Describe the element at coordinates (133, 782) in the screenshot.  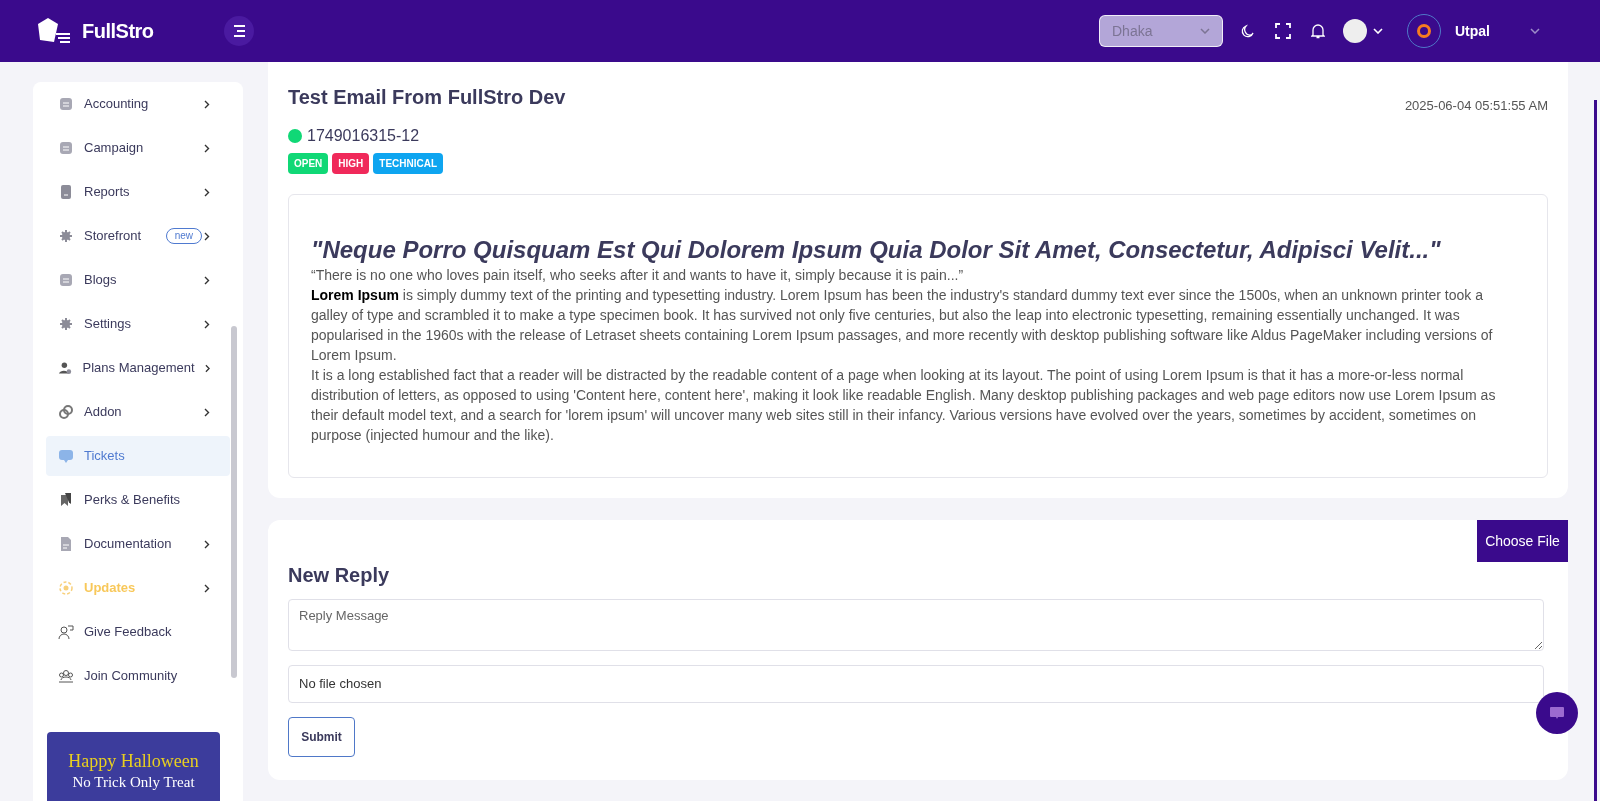
I see `banner-subtitle: No Trick Only Treat` at that location.